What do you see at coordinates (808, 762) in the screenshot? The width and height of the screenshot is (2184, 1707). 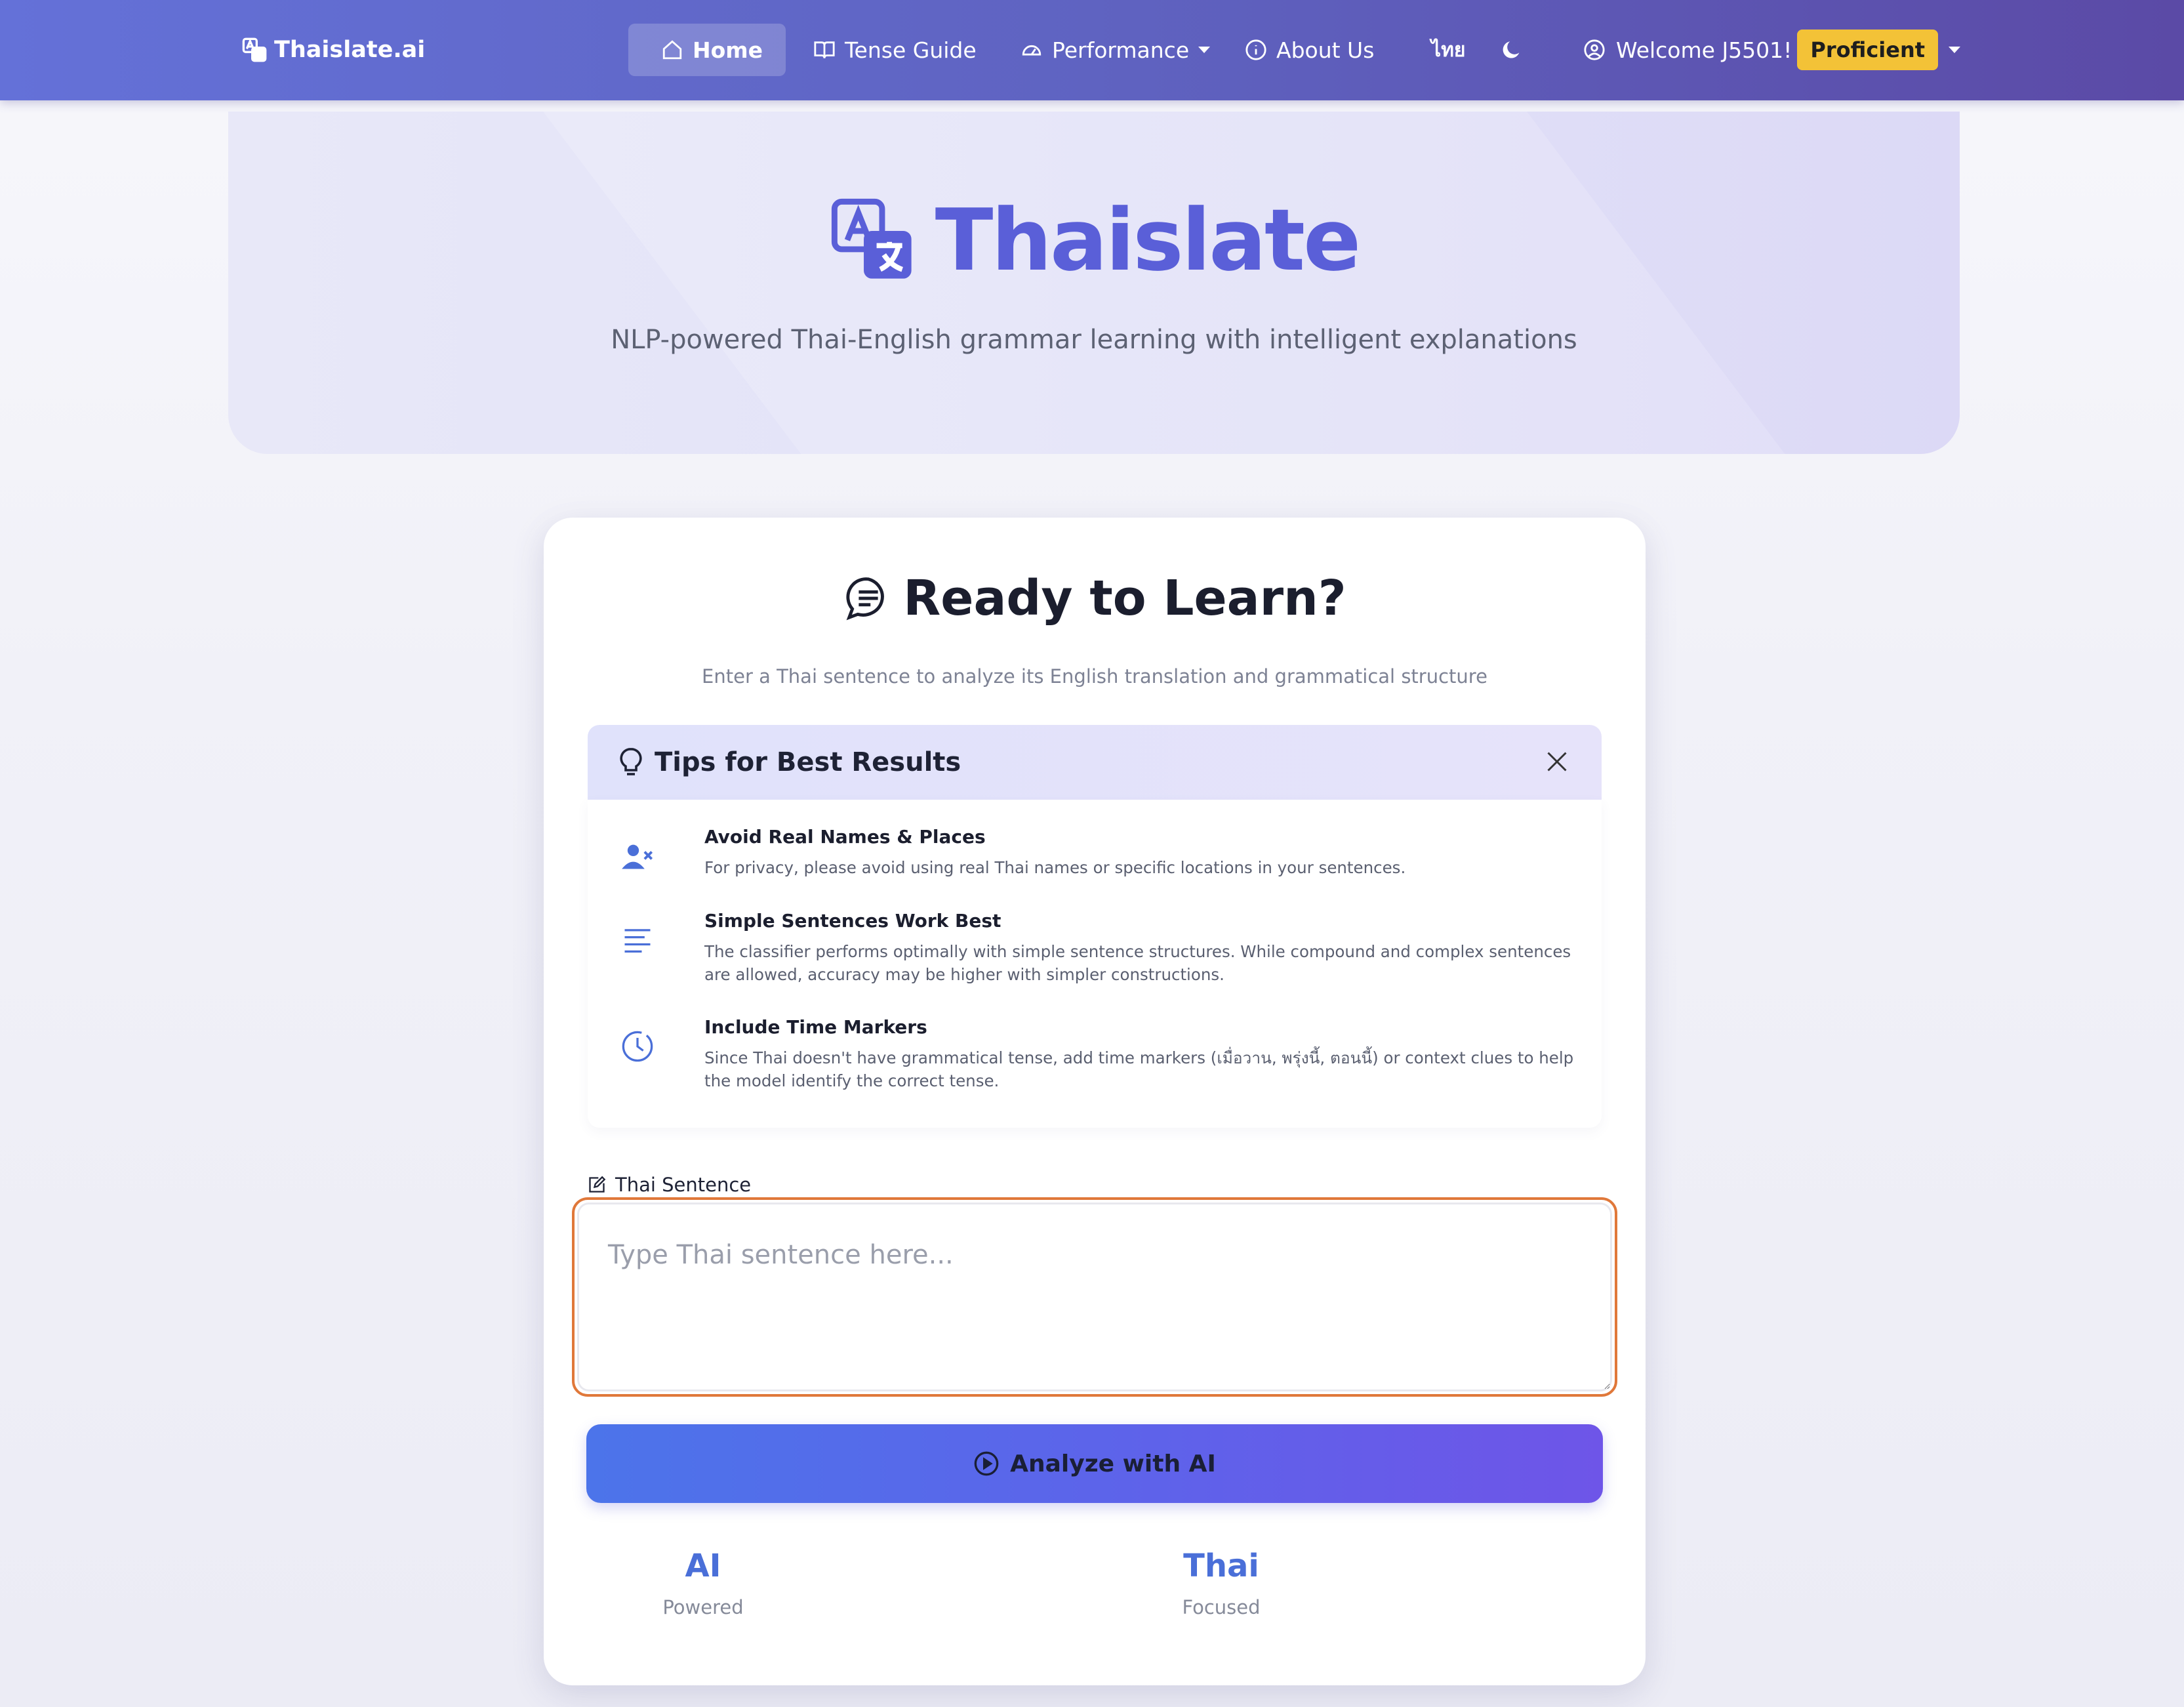 I see `tips-heading: Tips for Best Results` at bounding box center [808, 762].